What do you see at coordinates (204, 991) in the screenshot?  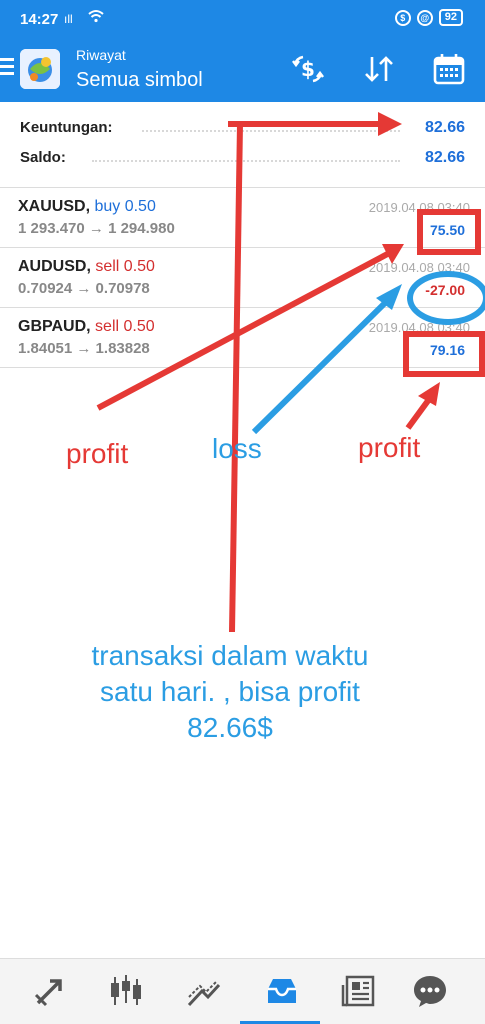 I see `trade-icon` at bounding box center [204, 991].